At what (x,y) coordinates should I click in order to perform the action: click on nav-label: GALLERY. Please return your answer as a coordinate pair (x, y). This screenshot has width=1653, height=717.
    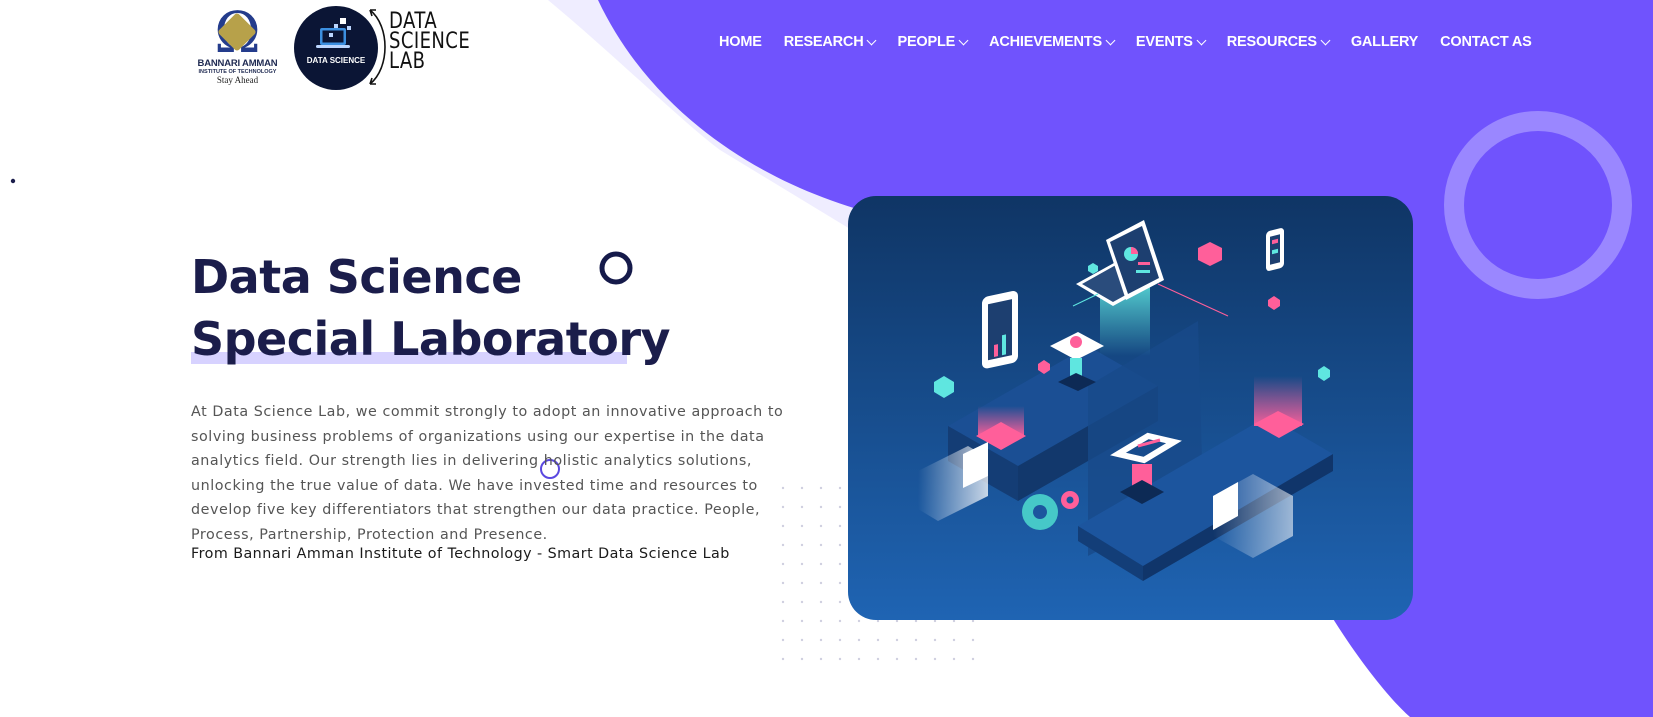
    Looking at the image, I should click on (1384, 42).